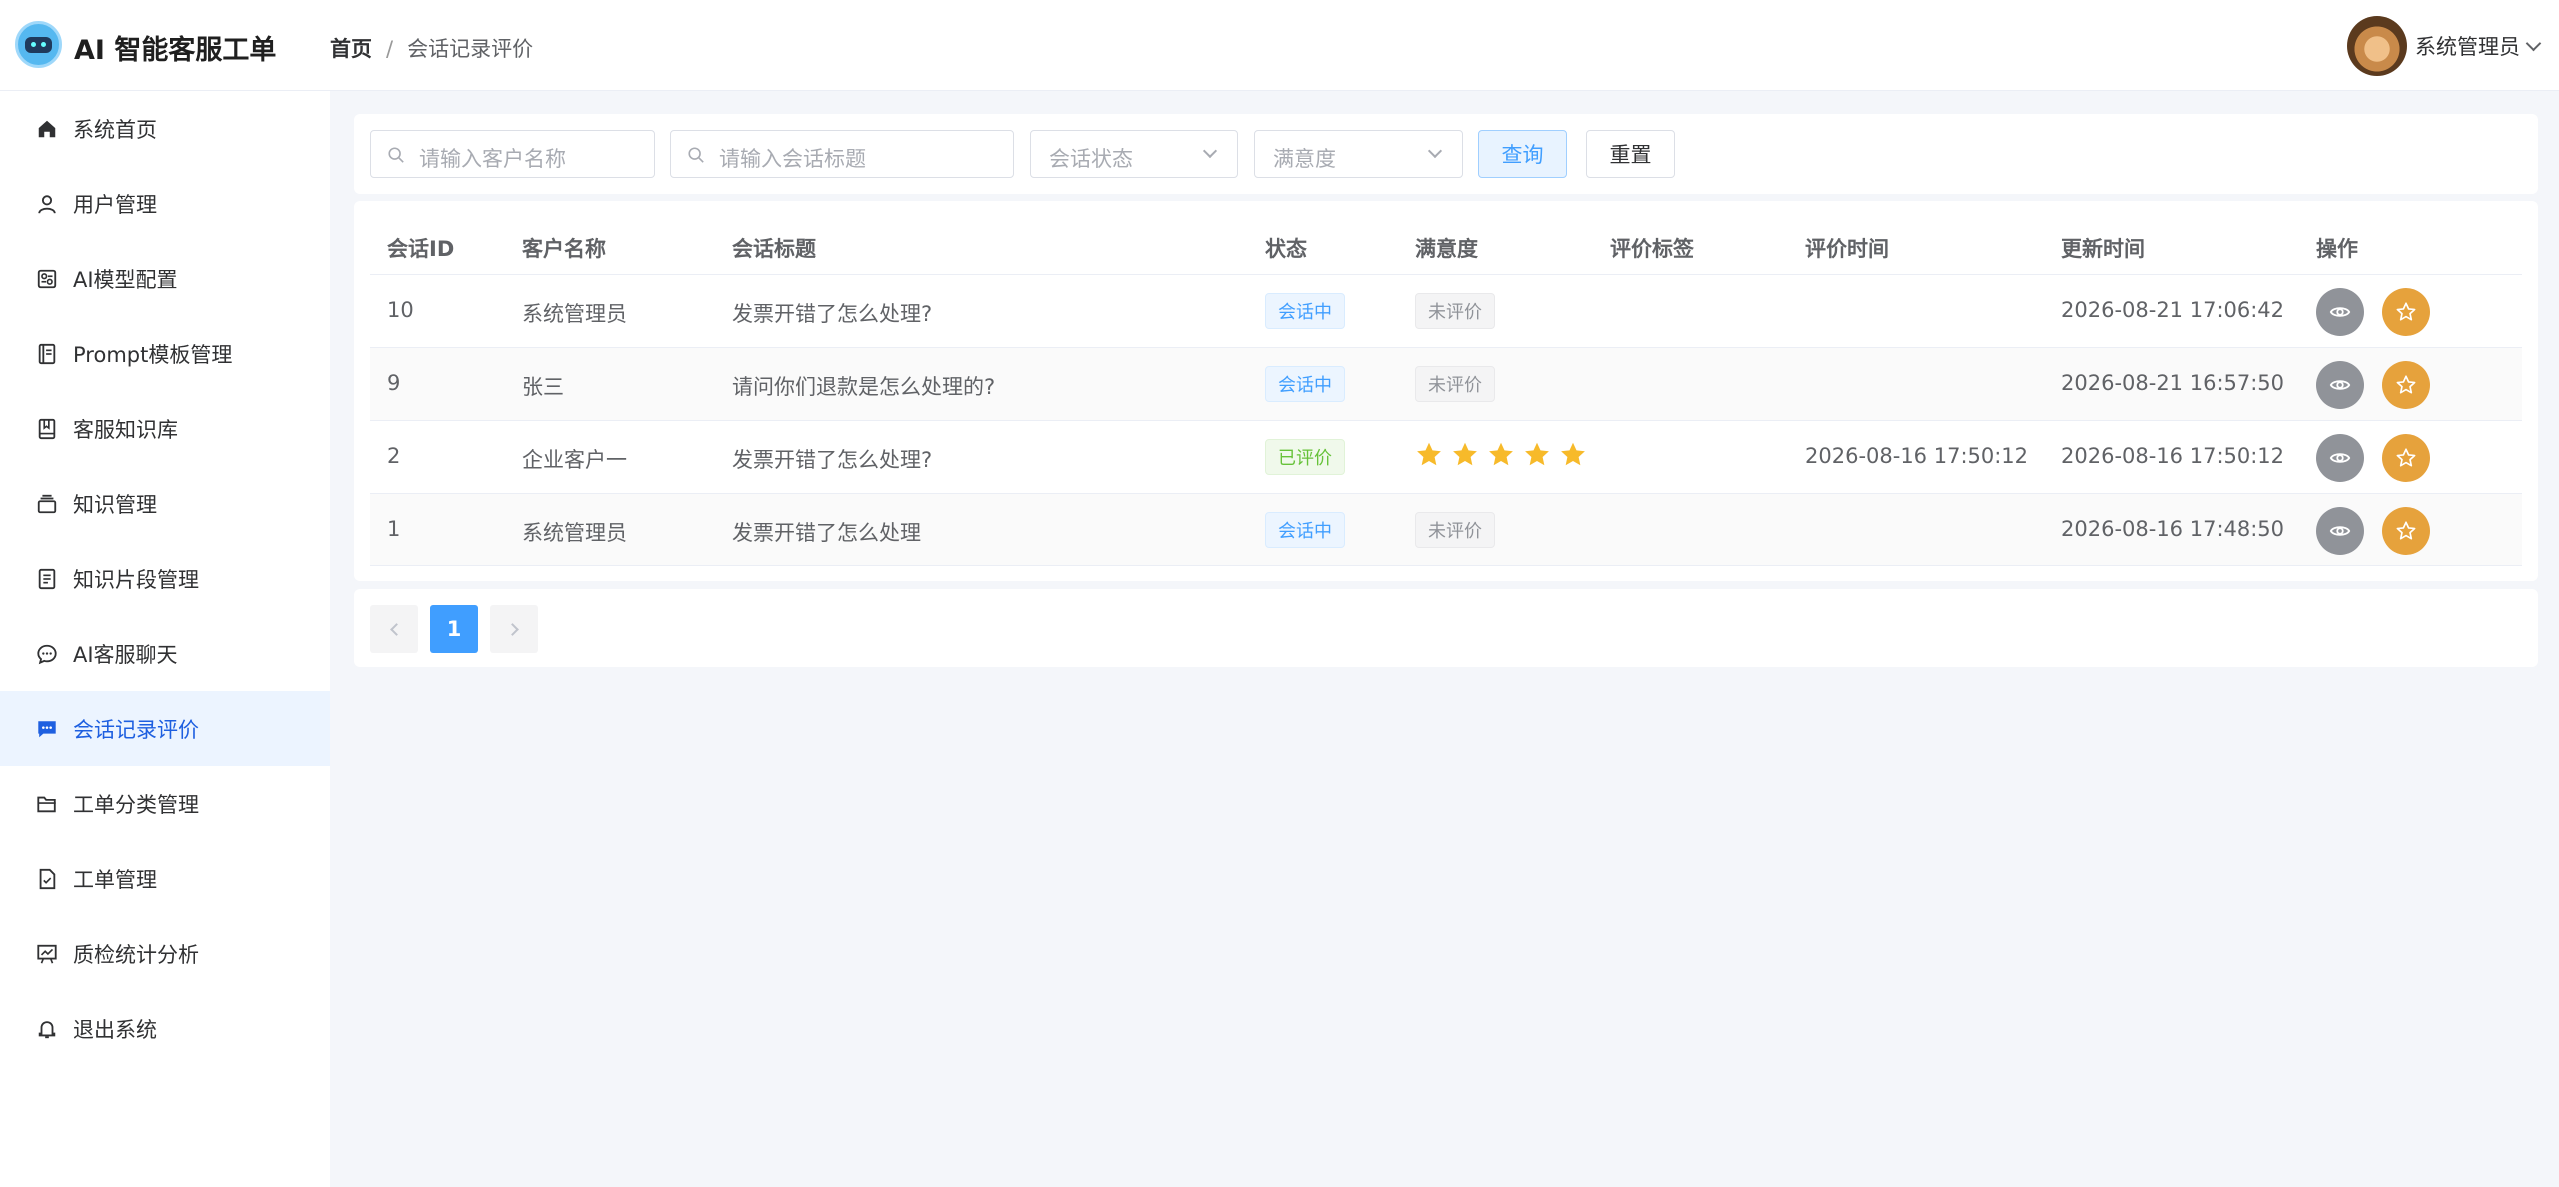 Image resolution: width=2559 pixels, height=1187 pixels. I want to click on app-title: AI 智能客服工单, so click(175, 50).